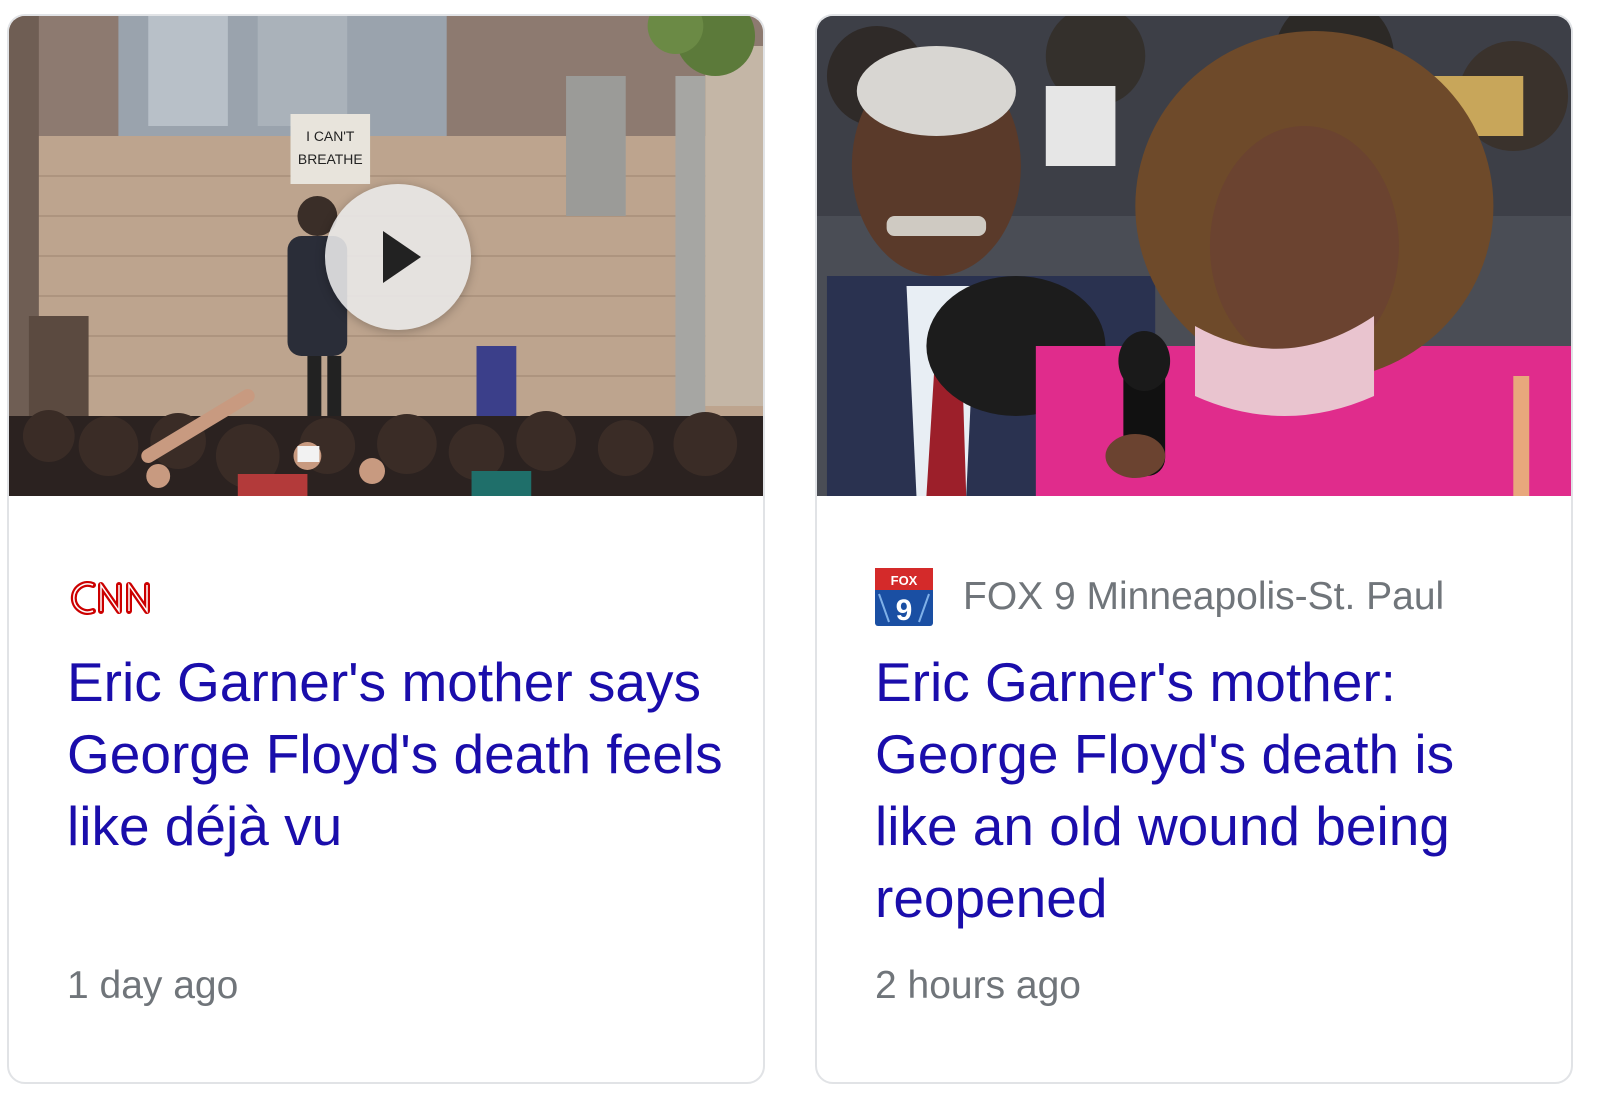  I want to click on news-source: FOX 9 FOX 9 Minneapolis-St. Paul, so click(1159, 597).